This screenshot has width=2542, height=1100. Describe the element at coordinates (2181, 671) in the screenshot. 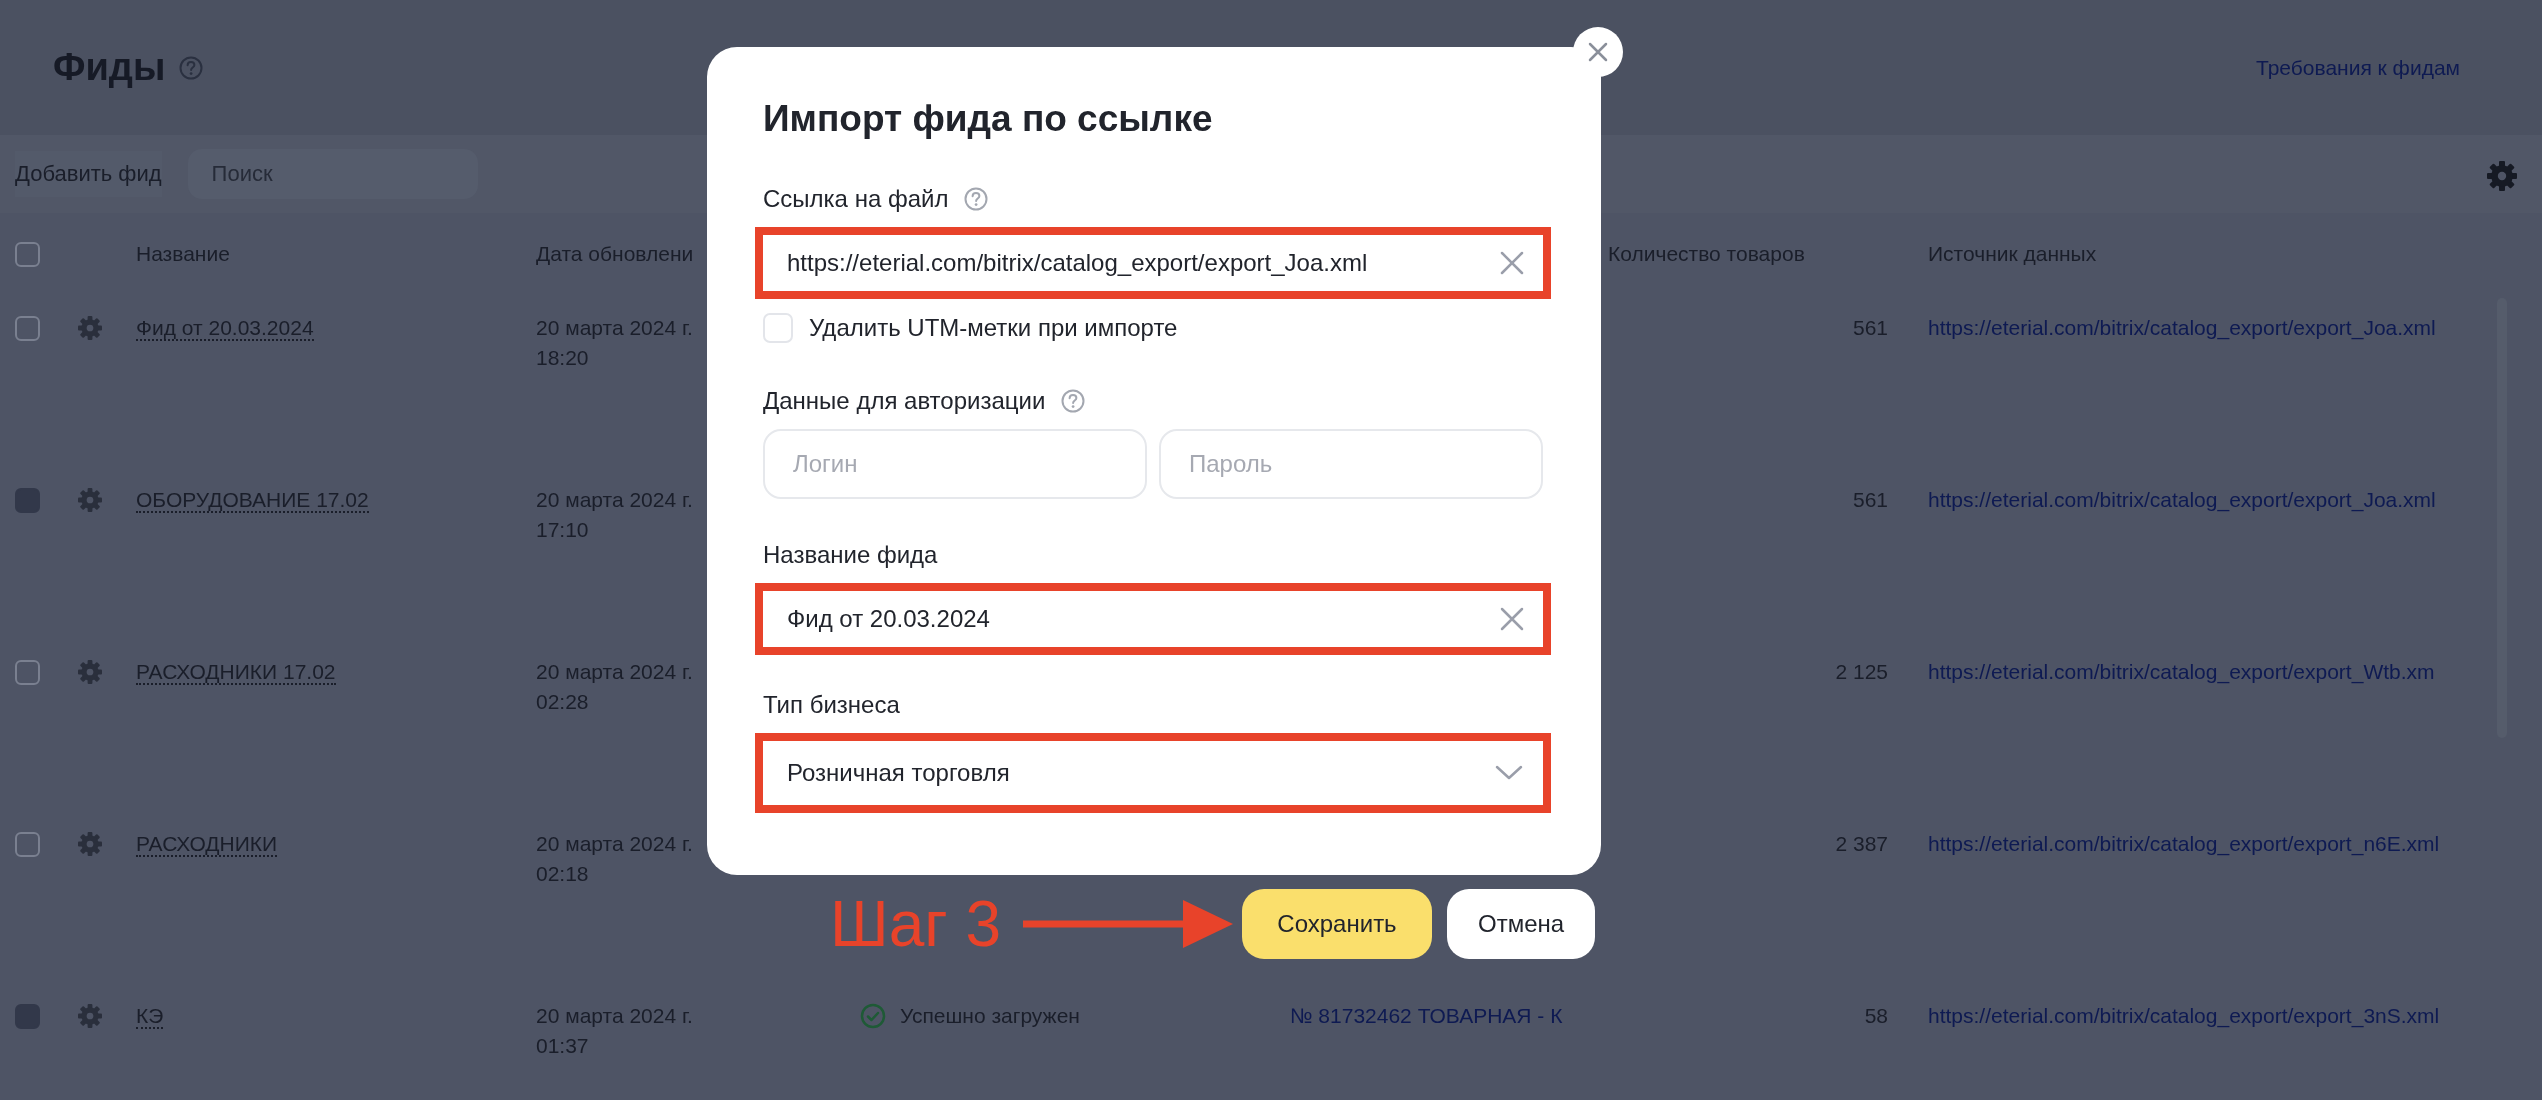

I see `source-link: https://eterial.com/bitrix/catalog_export/export_Wtb.xm` at that location.